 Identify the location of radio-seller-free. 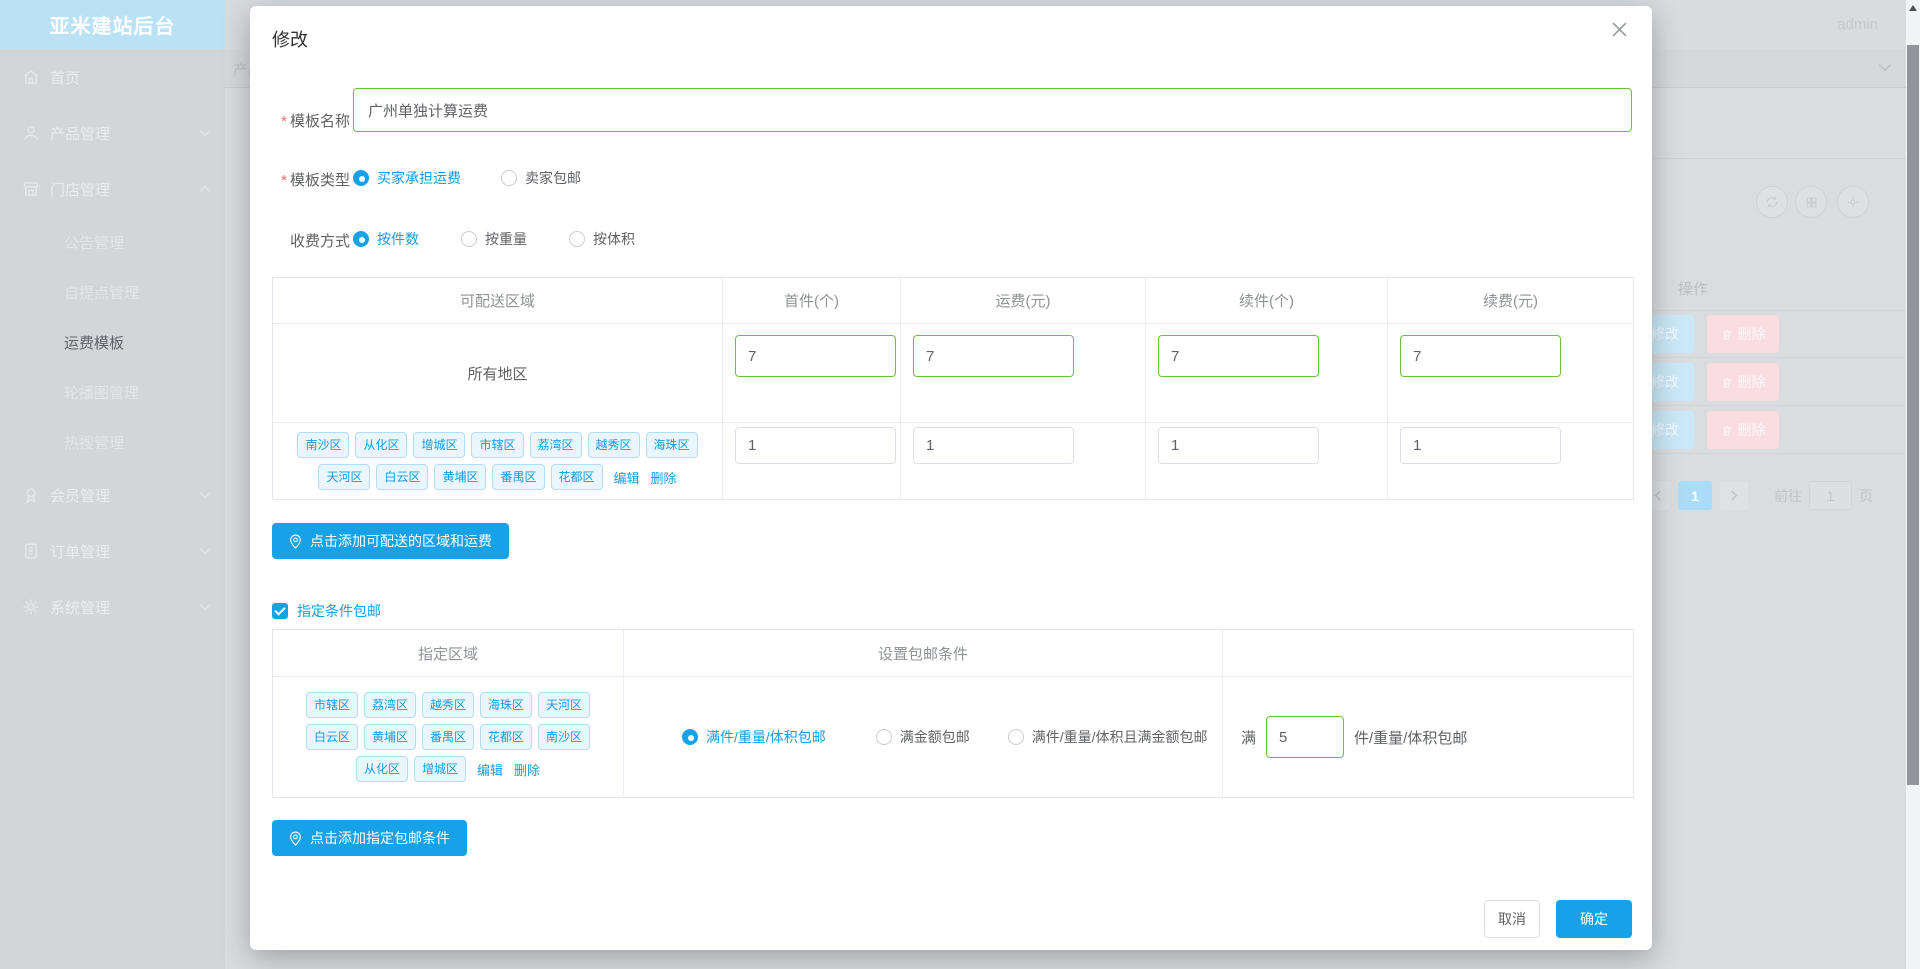
(509, 178).